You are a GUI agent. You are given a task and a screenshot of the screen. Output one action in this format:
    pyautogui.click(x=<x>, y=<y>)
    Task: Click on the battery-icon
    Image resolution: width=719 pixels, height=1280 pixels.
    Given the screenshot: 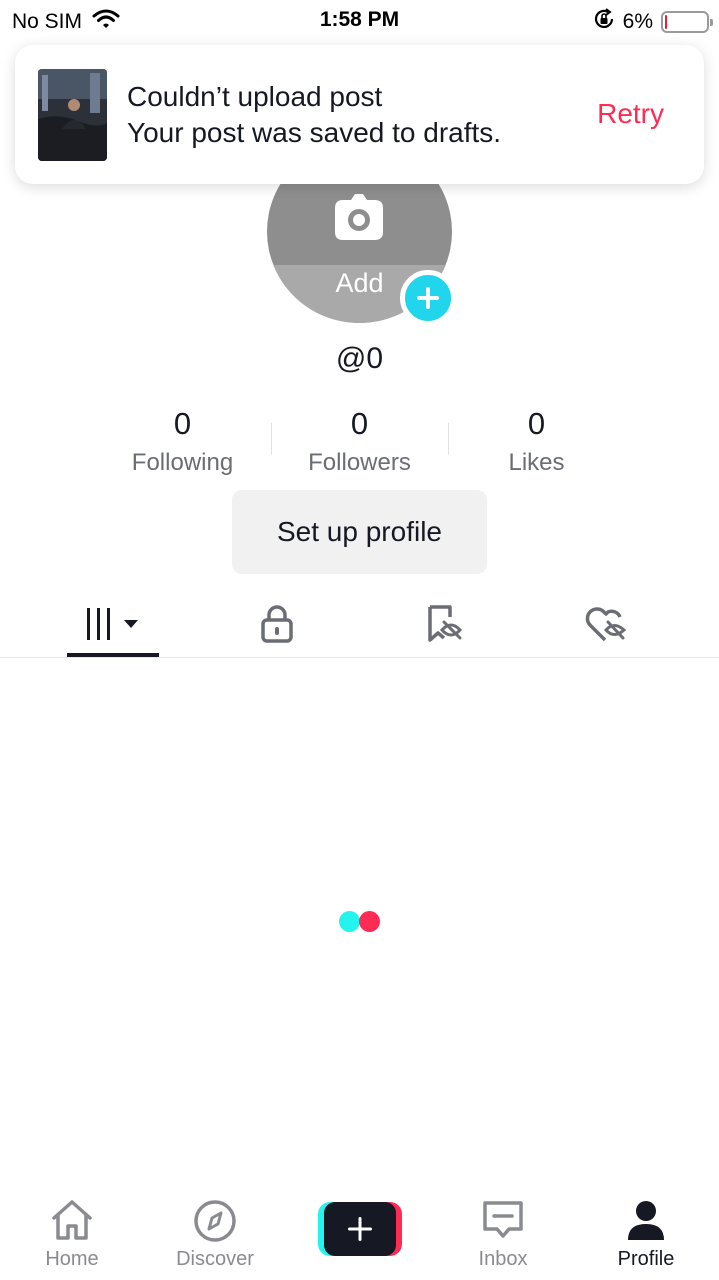 What is the action you would take?
    pyautogui.click(x=687, y=22)
    